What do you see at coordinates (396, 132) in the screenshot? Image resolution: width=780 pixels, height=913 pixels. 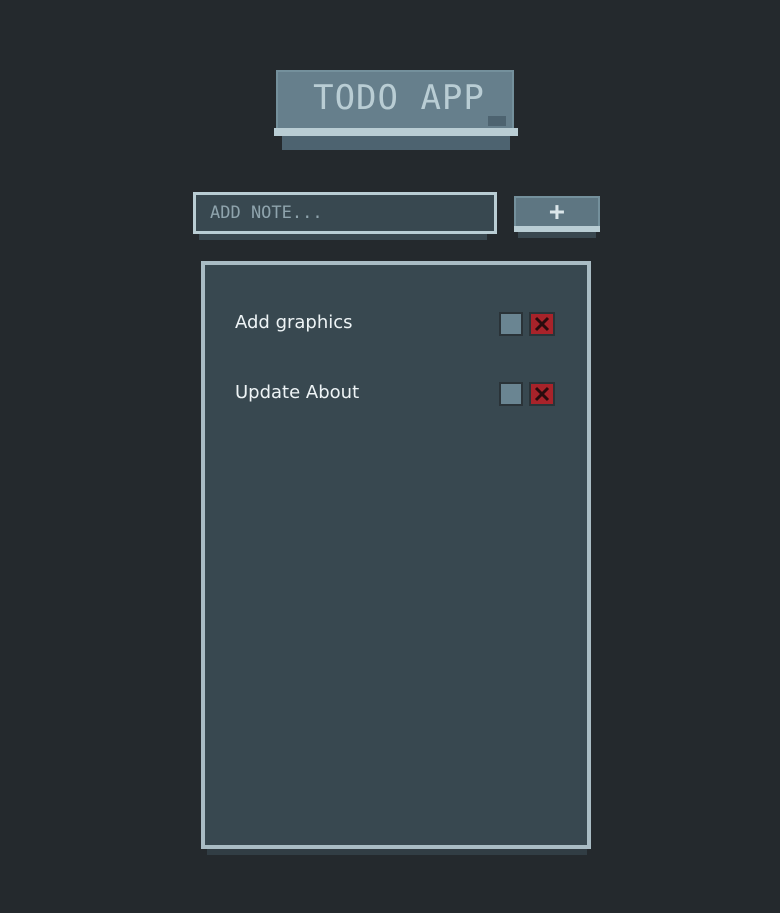 I see `title-underline` at bounding box center [396, 132].